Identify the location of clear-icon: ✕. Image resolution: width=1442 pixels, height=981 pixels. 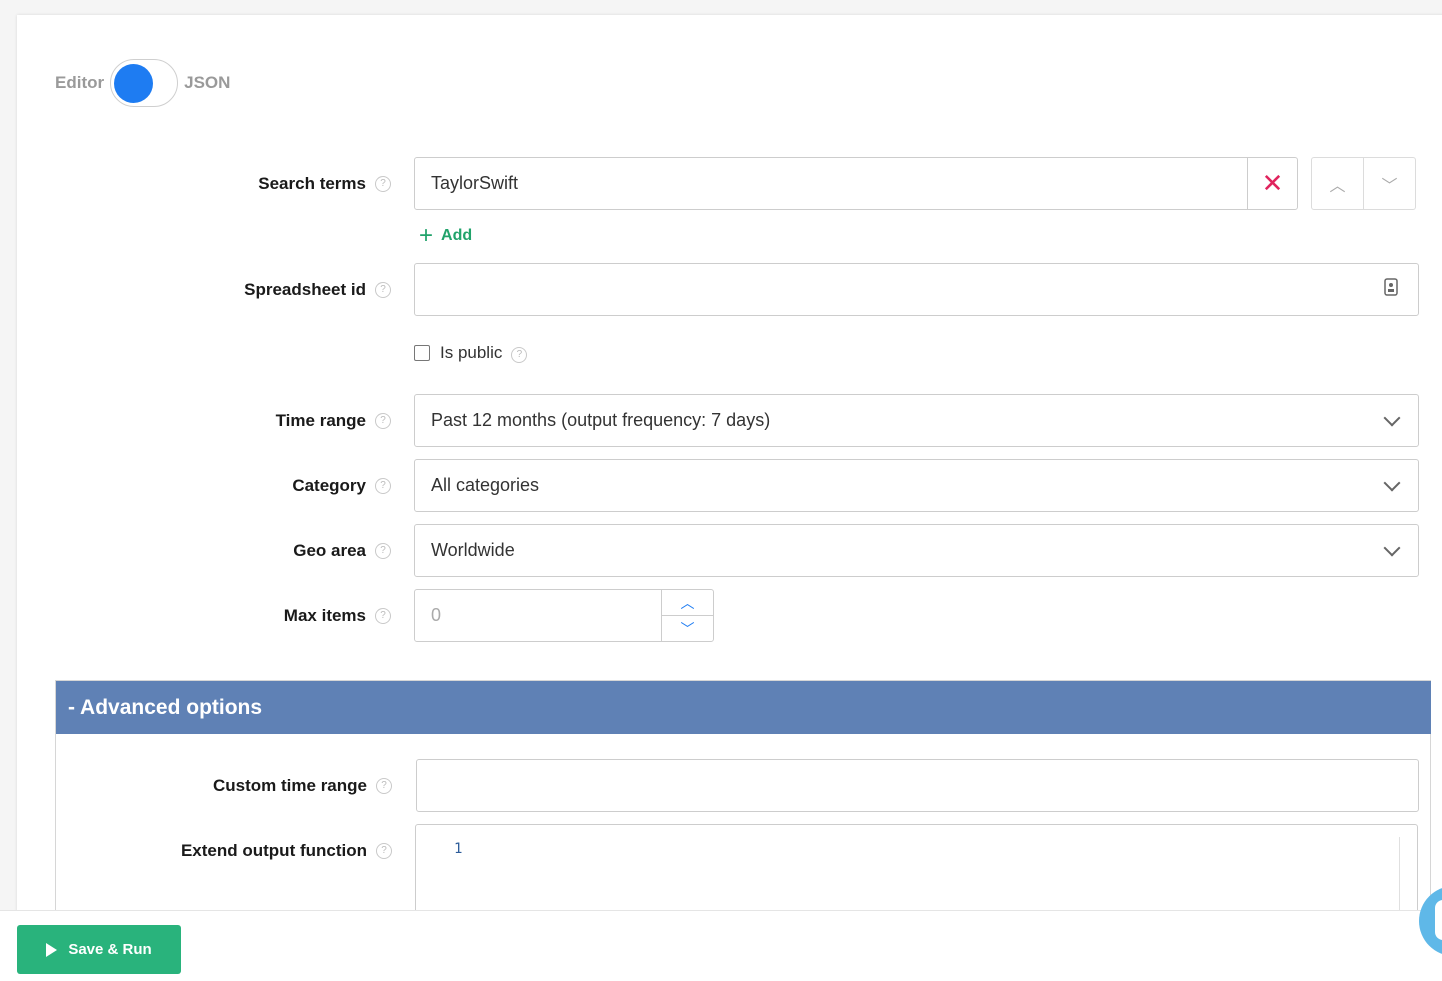
(1272, 183).